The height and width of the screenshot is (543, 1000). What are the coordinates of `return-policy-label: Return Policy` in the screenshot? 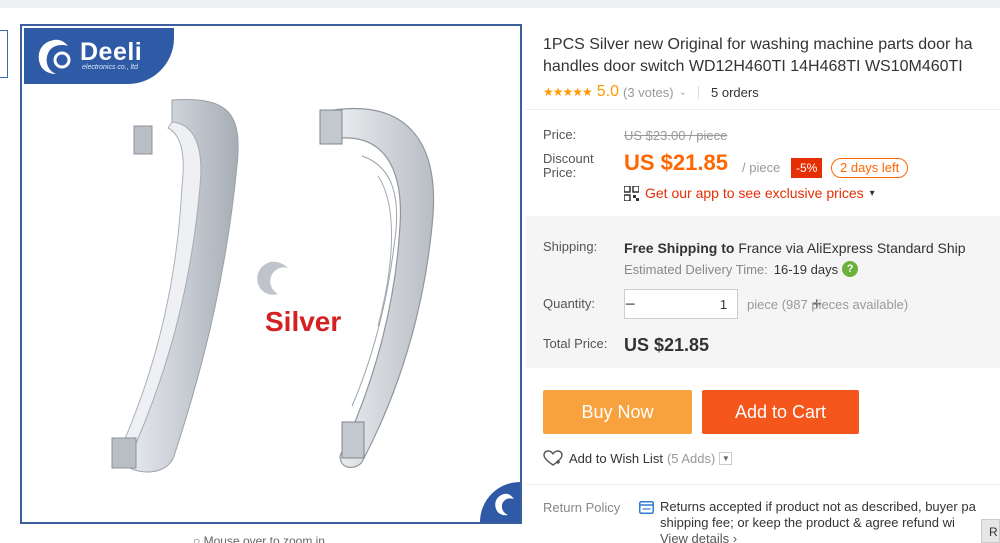 It's located at (582, 507).